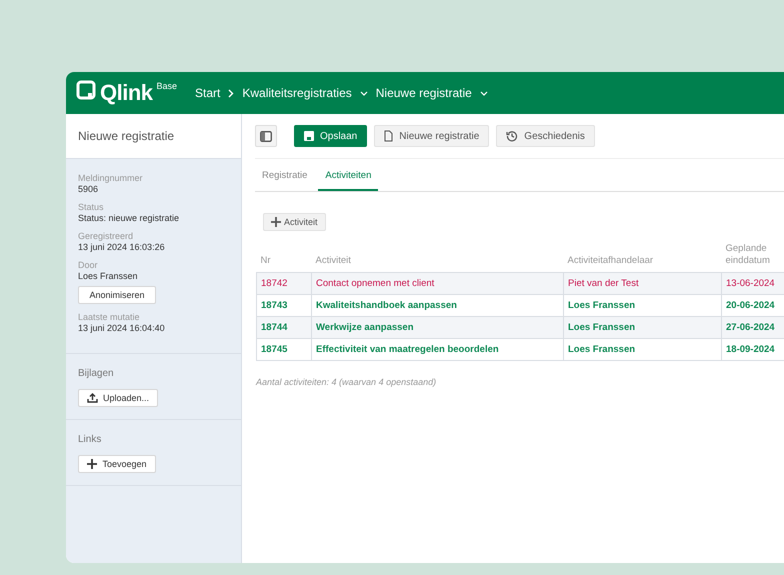 Image resolution: width=784 pixels, height=575 pixels. I want to click on toolbar-button: Opslaan, so click(331, 136).